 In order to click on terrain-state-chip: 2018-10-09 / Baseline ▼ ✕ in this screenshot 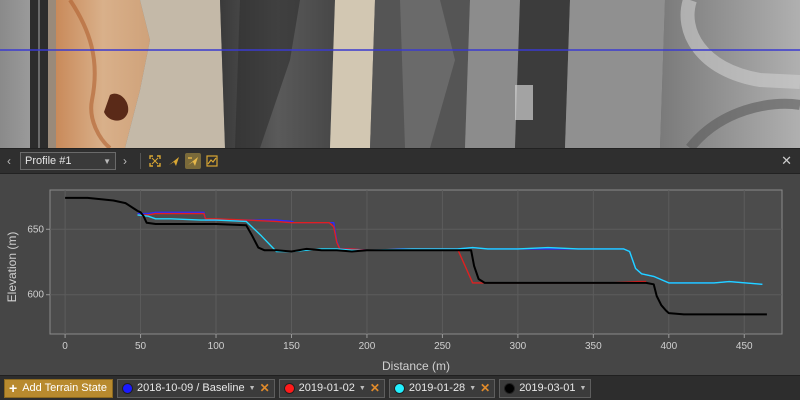, I will do `click(195, 388)`.